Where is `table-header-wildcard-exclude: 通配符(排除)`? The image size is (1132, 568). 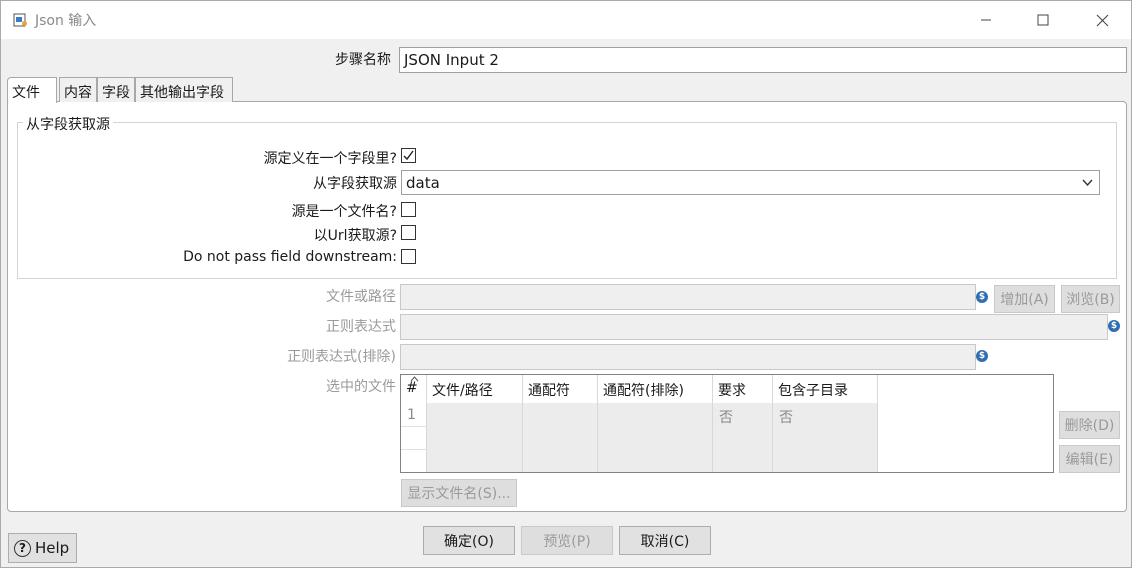
table-header-wildcard-exclude: 通配符(排除) is located at coordinates (655, 389).